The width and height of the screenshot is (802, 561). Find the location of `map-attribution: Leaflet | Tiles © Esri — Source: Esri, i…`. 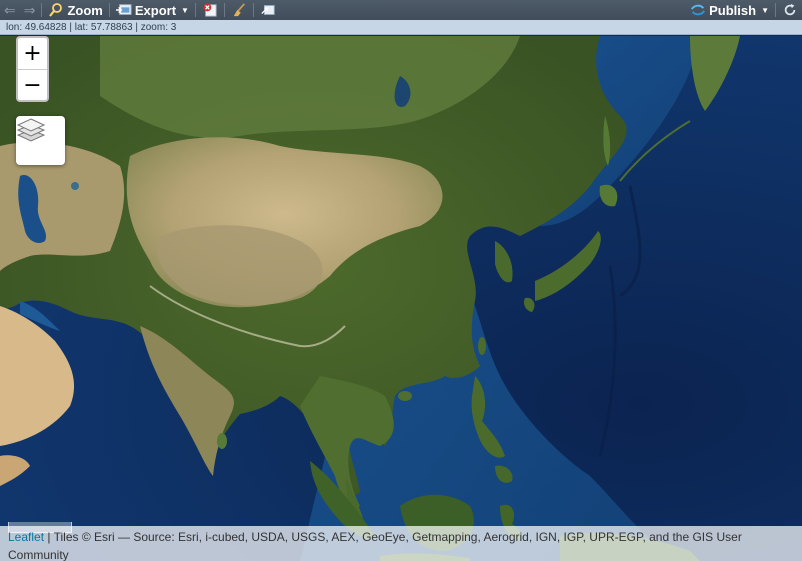

map-attribution: Leaflet | Tiles © Esri — Source: Esri, i… is located at coordinates (401, 543).